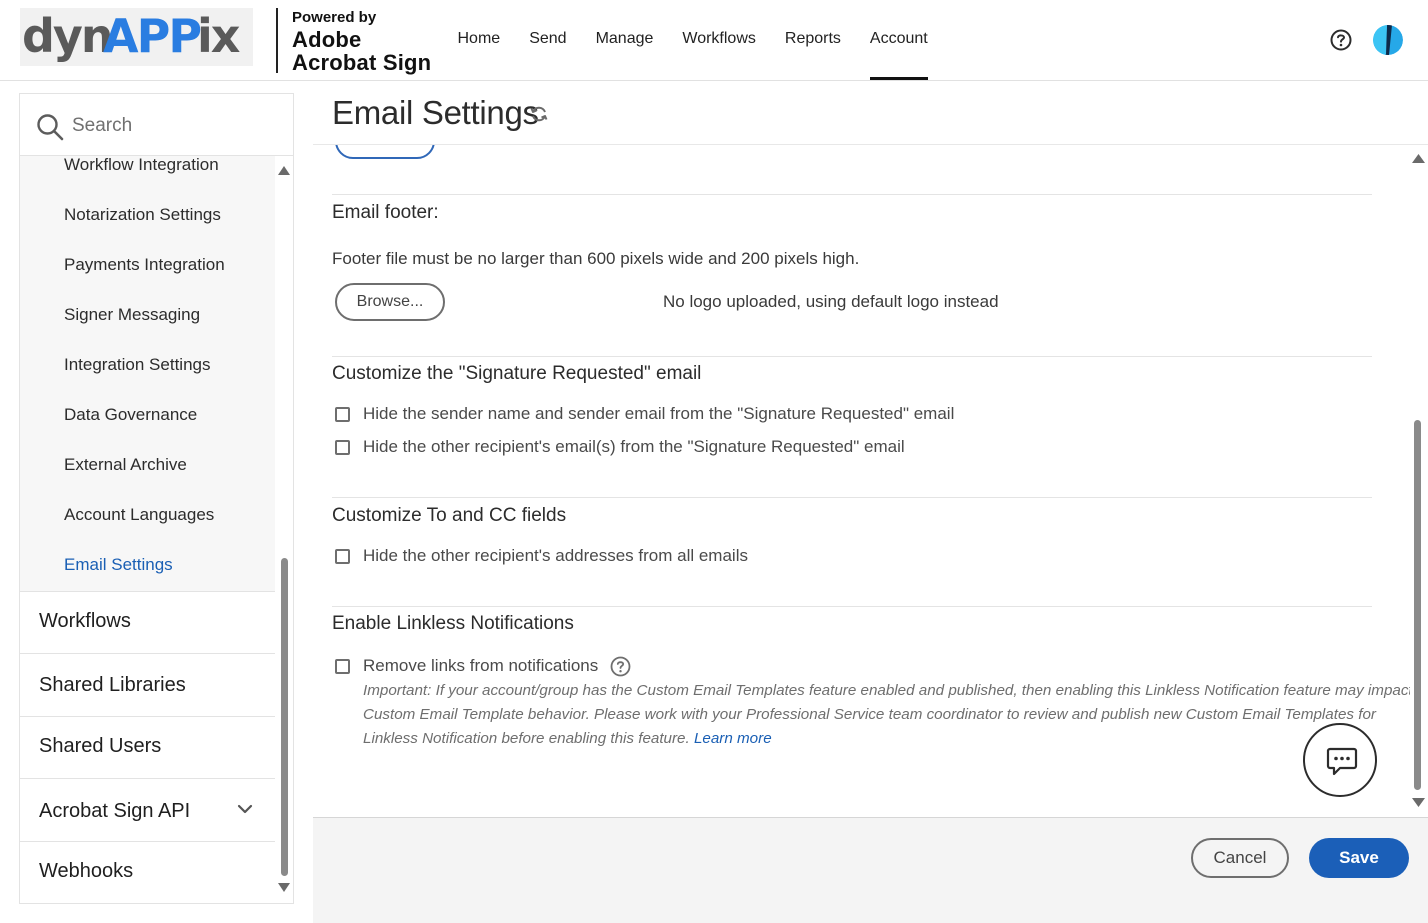  What do you see at coordinates (1341, 40) in the screenshot?
I see `help-circle-icon` at bounding box center [1341, 40].